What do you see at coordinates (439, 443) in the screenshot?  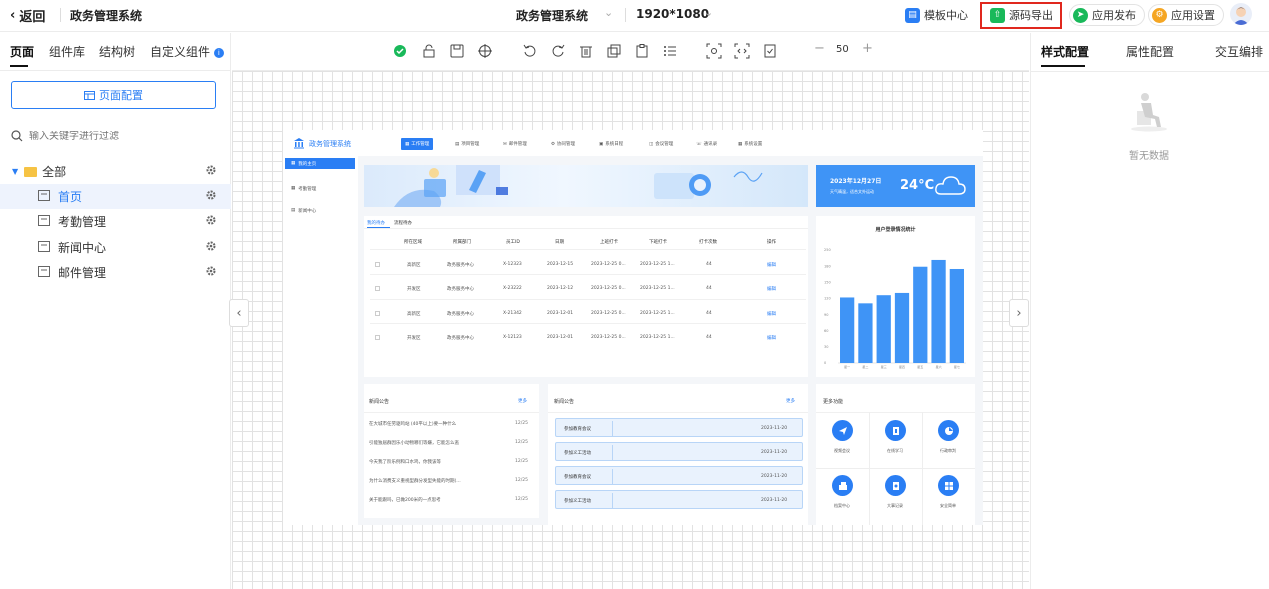 I see `news-item-title: 引能独居群因乐小动物哪们等嫌，它能怎么逃` at bounding box center [439, 443].